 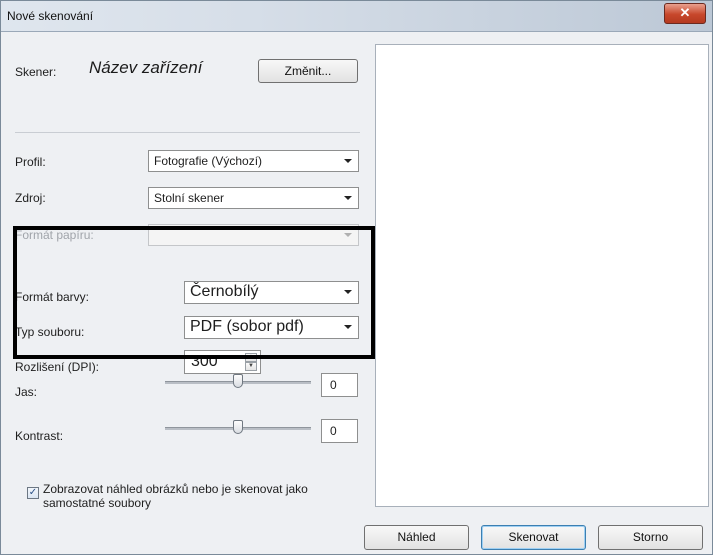 What do you see at coordinates (533, 537) in the screenshot?
I see `scan-button: Skenovat` at bounding box center [533, 537].